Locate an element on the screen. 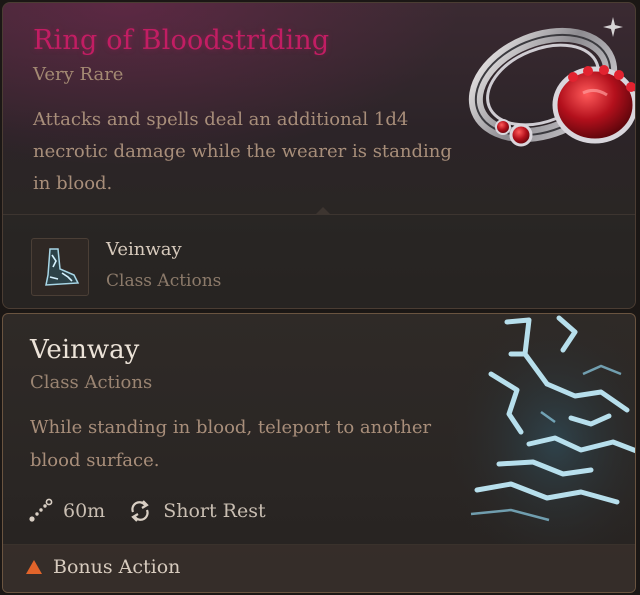 This screenshot has height=595, width=640. granted-action-name: Veinway is located at coordinates (144, 249).